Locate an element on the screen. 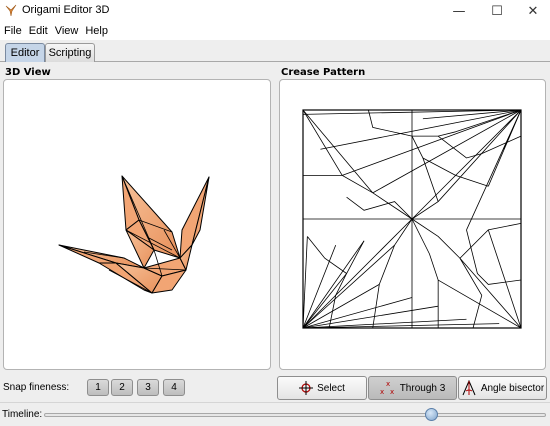 This screenshot has height=426, width=550. maximize-icon: ☐ is located at coordinates (497, 11).